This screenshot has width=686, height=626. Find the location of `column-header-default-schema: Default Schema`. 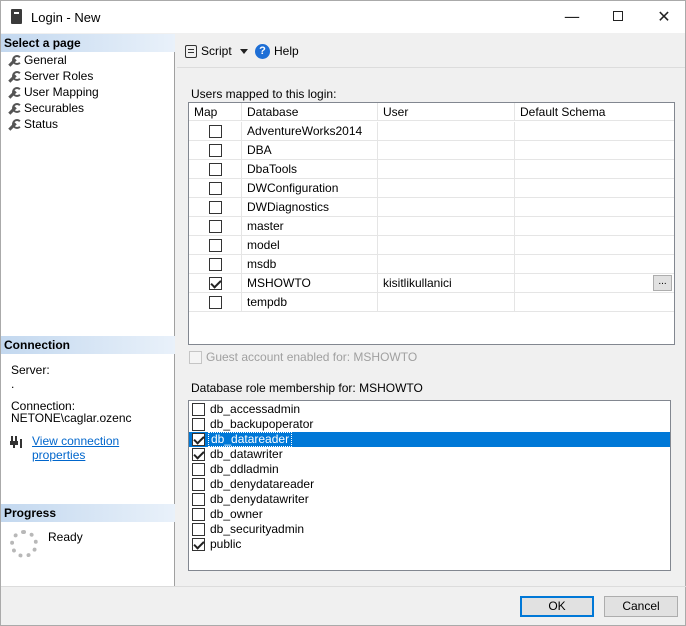

column-header-default-schema: Default Schema is located at coordinates (594, 112).